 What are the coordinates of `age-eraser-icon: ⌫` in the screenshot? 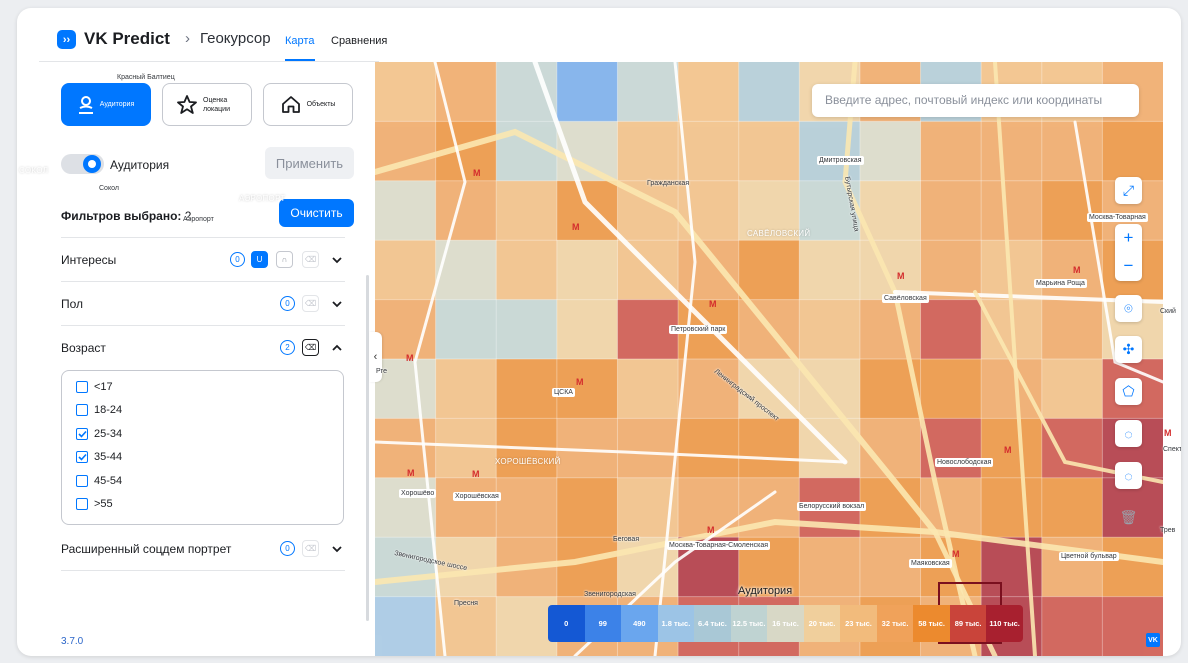 It's located at (310, 347).